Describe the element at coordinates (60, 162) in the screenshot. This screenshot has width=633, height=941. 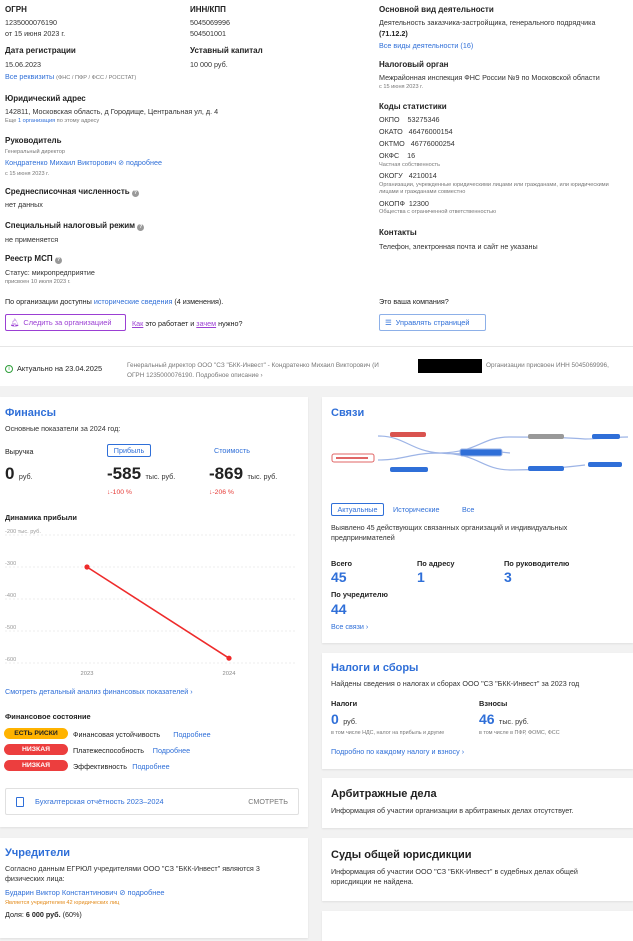
I see `head-name-link: Кондратенко Михаил Викторович` at that location.